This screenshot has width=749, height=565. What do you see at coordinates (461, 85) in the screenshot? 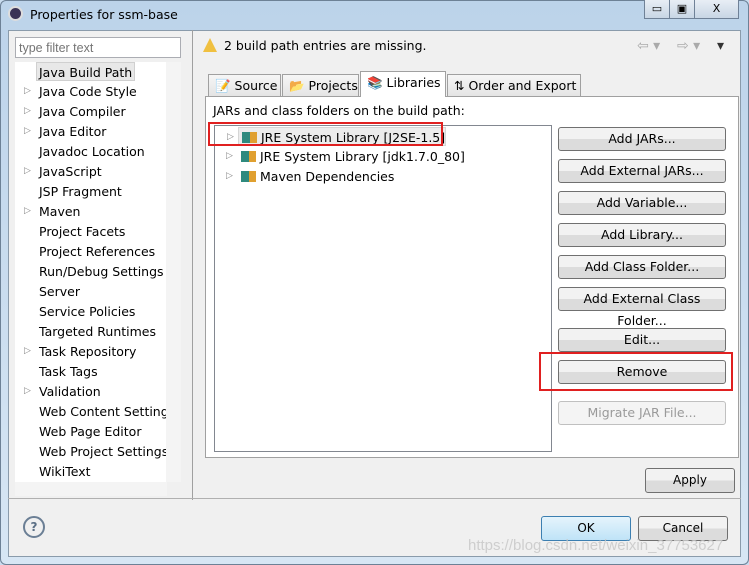
I see `order-icon: ⇅` at bounding box center [461, 85].